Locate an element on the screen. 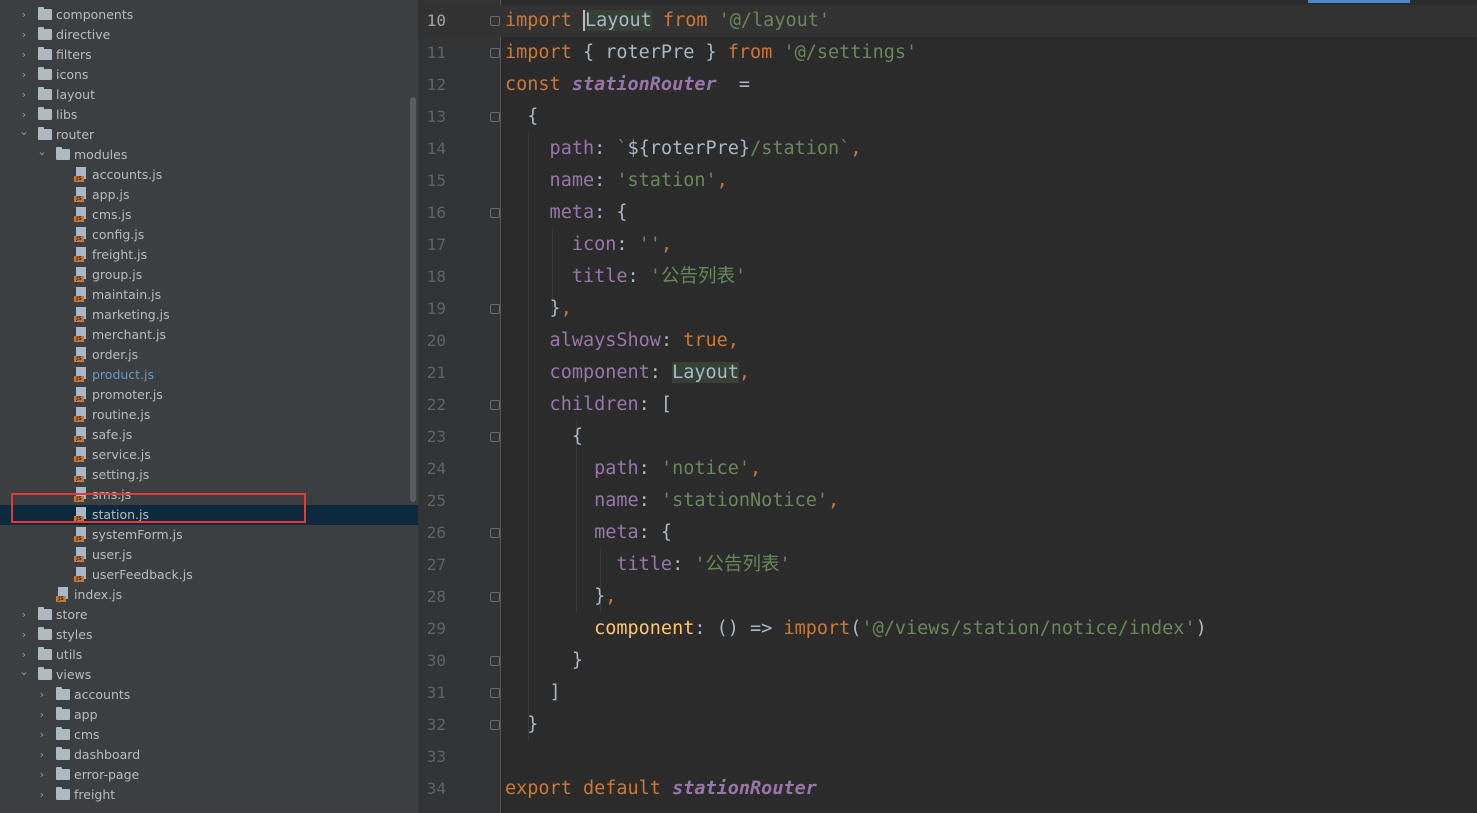 This screenshot has width=1477, height=813. tree-item-accounts-js: JS accounts.js is located at coordinates (209, 175).